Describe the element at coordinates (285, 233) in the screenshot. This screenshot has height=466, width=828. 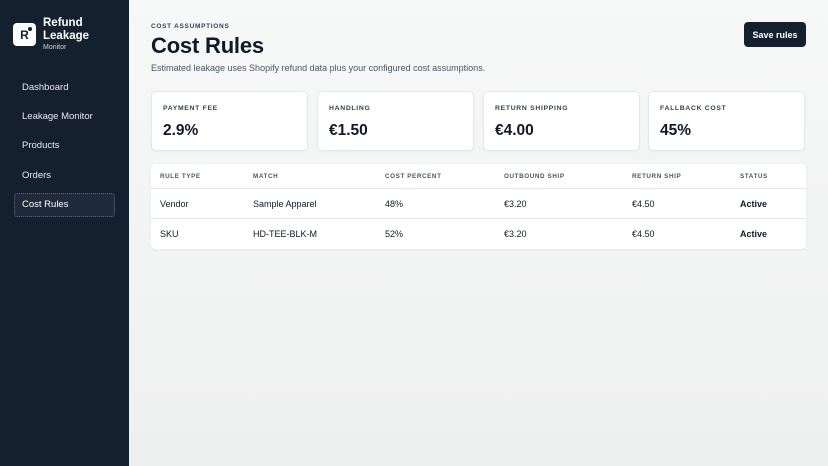
I see `cell-match: HD-TEE-BLK-M` at that location.